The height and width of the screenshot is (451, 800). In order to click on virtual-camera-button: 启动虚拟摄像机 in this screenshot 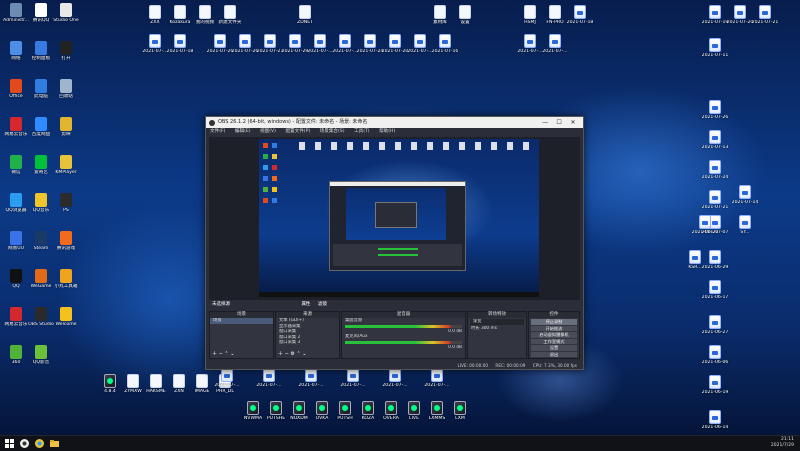, I will do `click(554, 335)`.